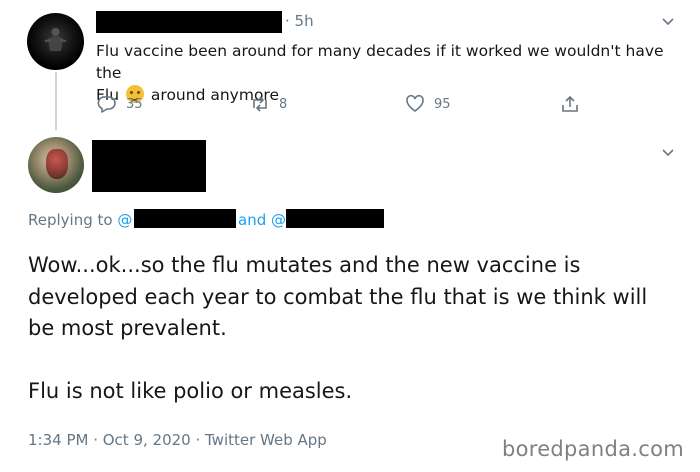 This screenshot has height=472, width=700. Describe the element at coordinates (570, 103) in the screenshot. I see `share-icon` at that location.